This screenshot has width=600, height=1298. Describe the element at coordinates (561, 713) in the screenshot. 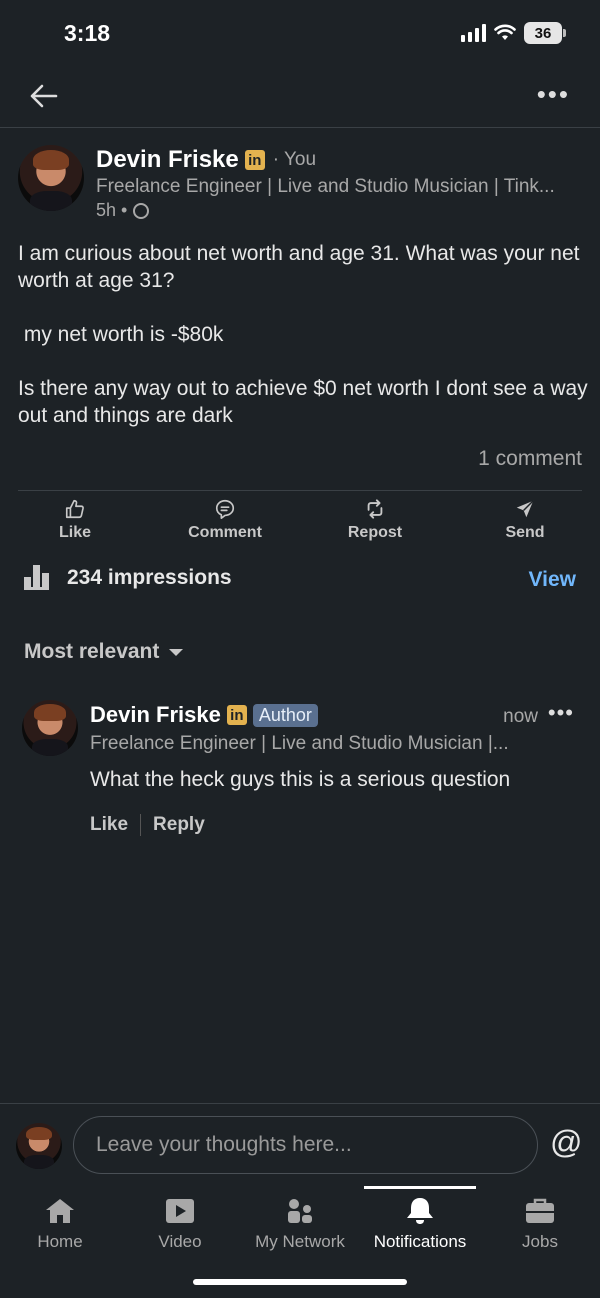

I see `comment-more-icon: •••` at that location.